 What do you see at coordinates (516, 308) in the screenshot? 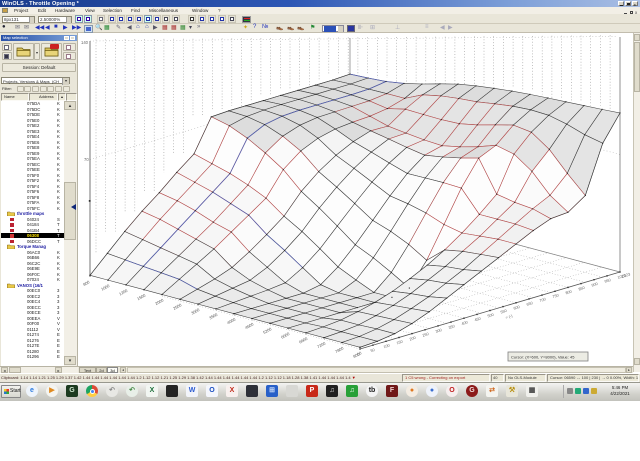
I see `svg-text: 600` at bounding box center [516, 308].